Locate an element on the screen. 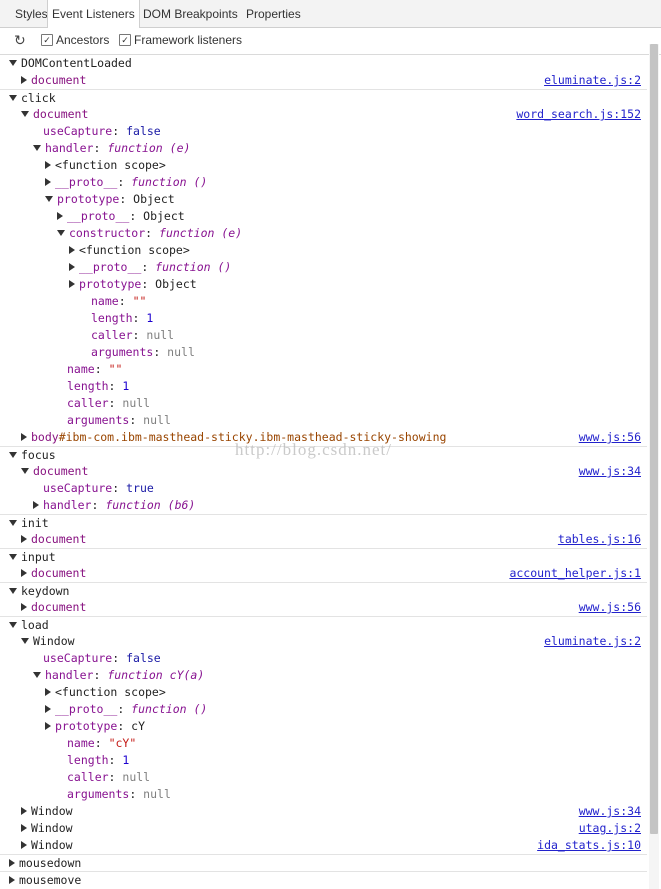  tab-dom-breakpoints: DOM Breakpoints is located at coordinates (190, 13).